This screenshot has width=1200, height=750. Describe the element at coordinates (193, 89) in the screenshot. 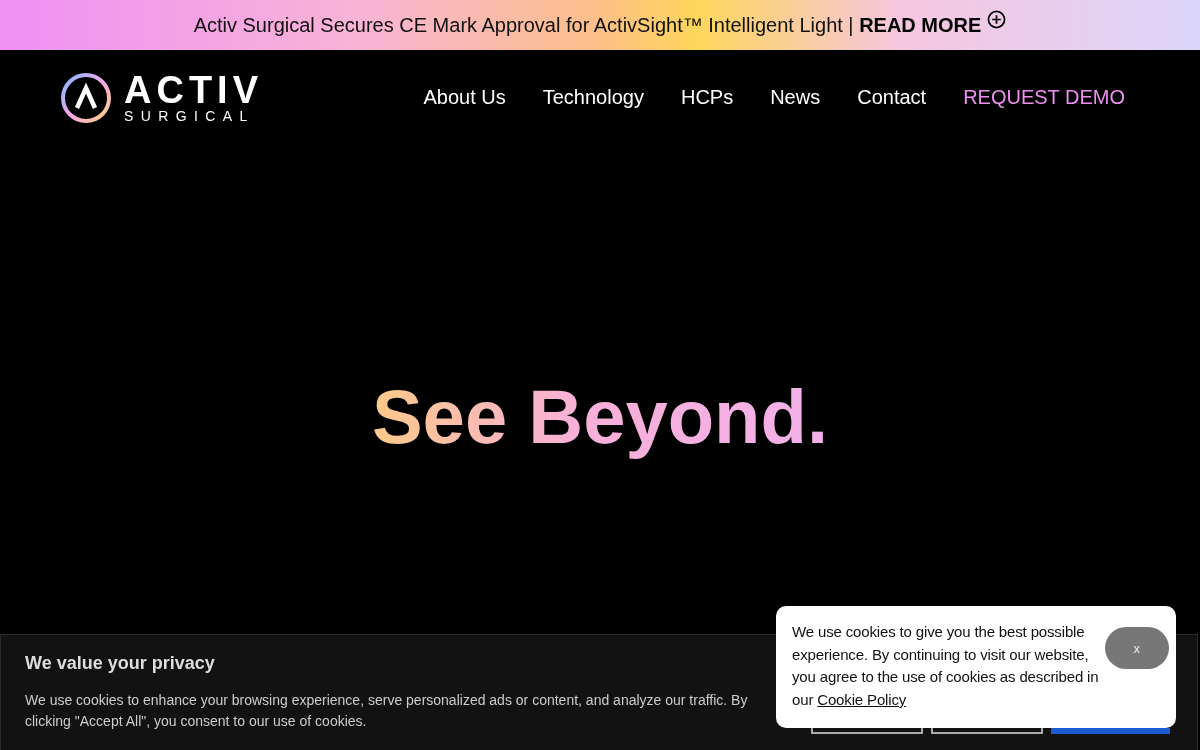

I see `logo-wordmark: ACTIV` at that location.